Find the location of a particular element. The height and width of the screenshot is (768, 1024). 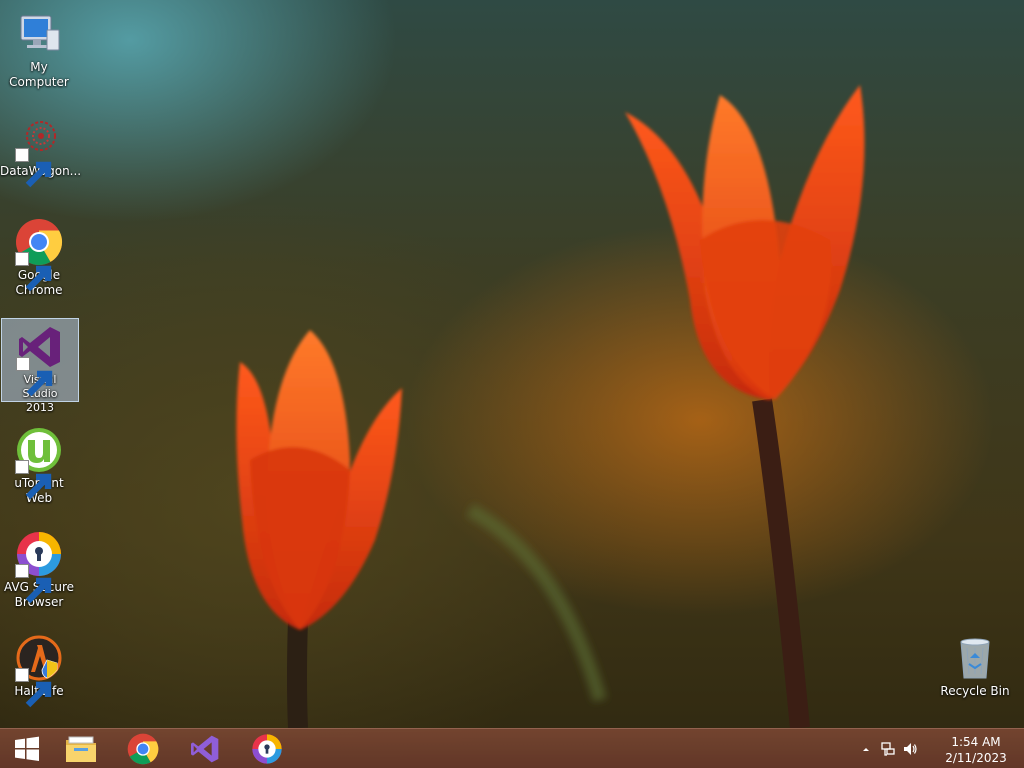

clock-date: 2/11/2023 is located at coordinates (976, 758).